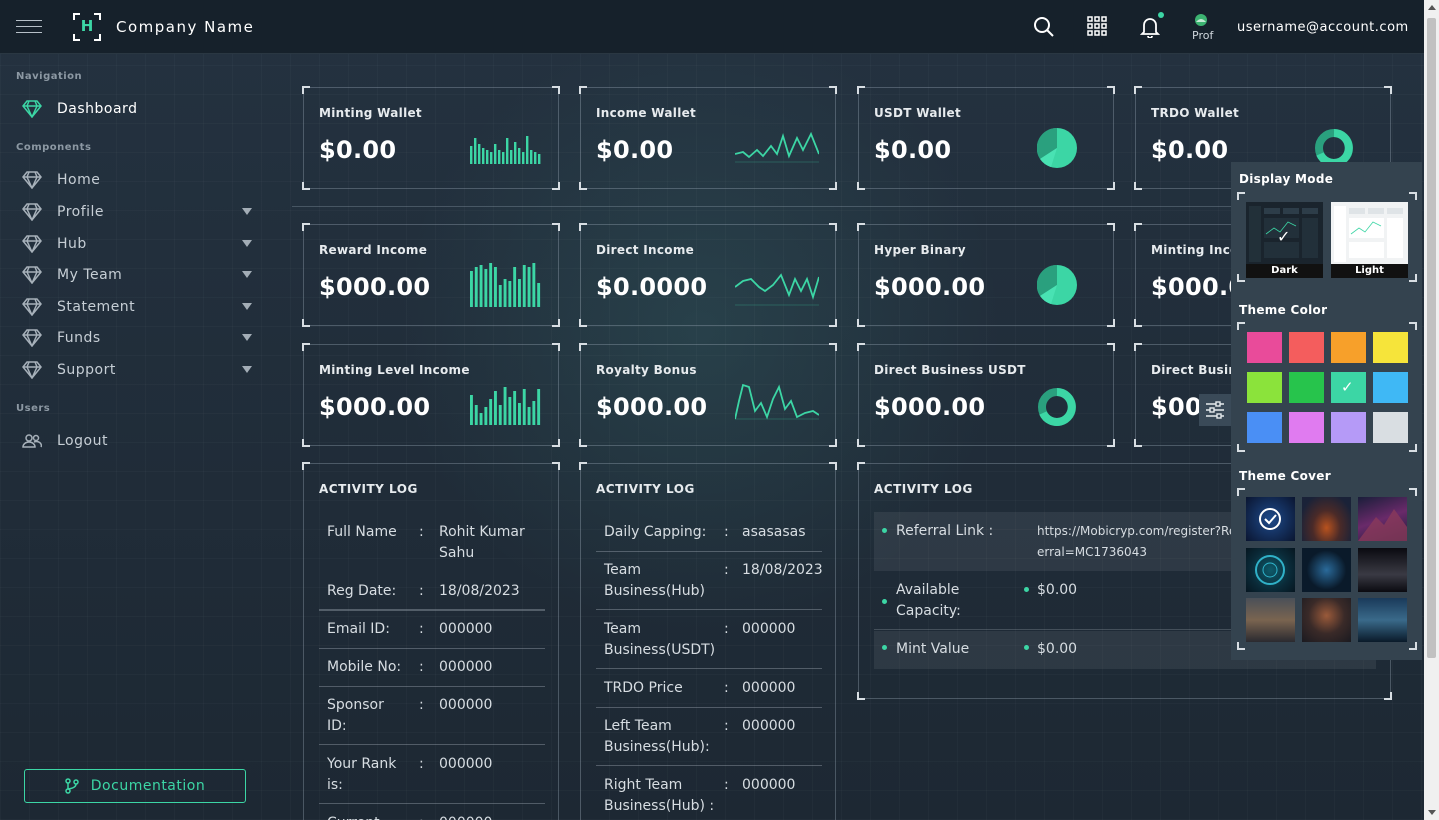  Describe the element at coordinates (646, 113) in the screenshot. I see `card-title: Income Wallet` at that location.